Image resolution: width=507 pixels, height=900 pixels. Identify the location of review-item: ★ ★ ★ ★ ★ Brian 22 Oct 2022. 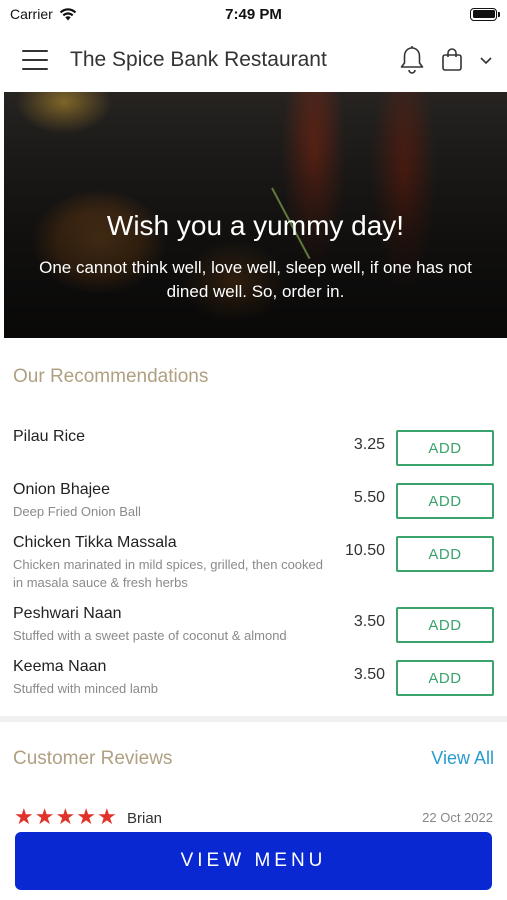
(253, 816).